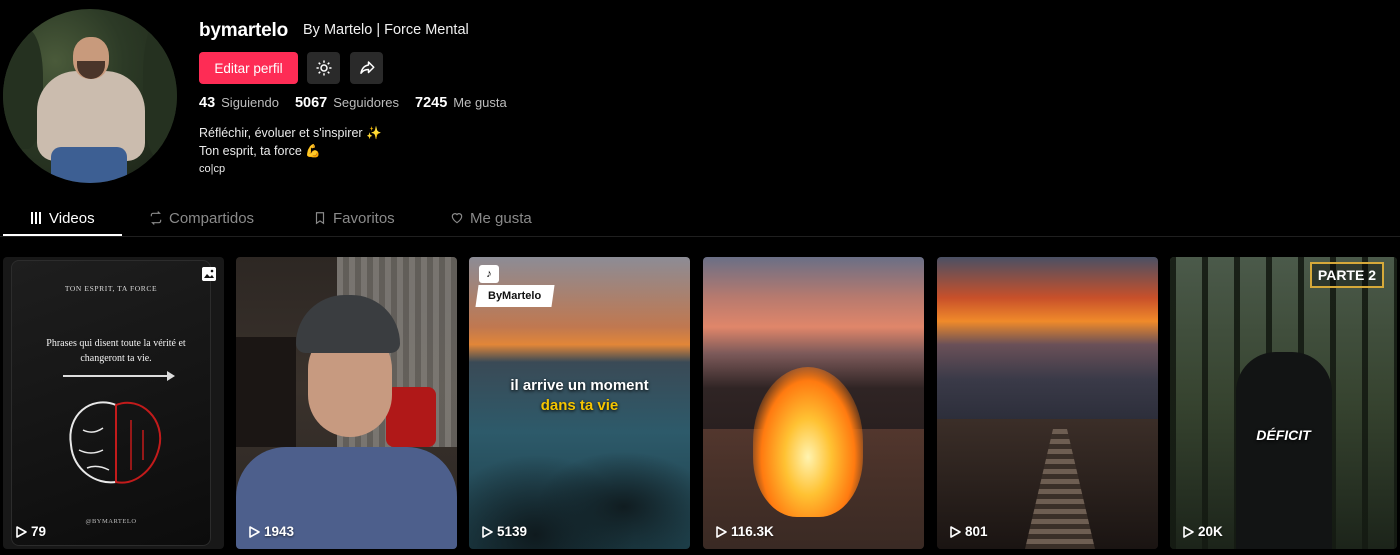 The width and height of the screenshot is (1400, 555). Describe the element at coordinates (290, 133) in the screenshot. I see `bio-line-1: Réfléchir, évoluer et s'inspirer ✨` at that location.